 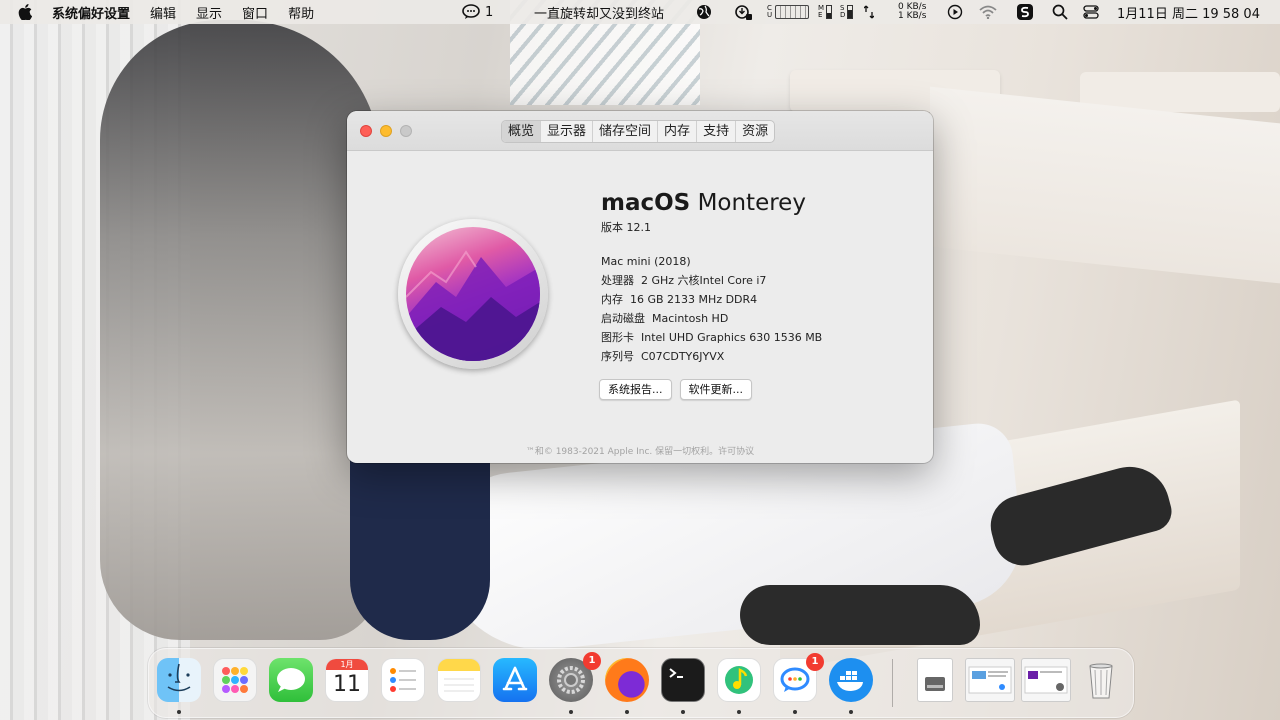 I want to click on spec-key: 处理器, so click(x=617, y=280).